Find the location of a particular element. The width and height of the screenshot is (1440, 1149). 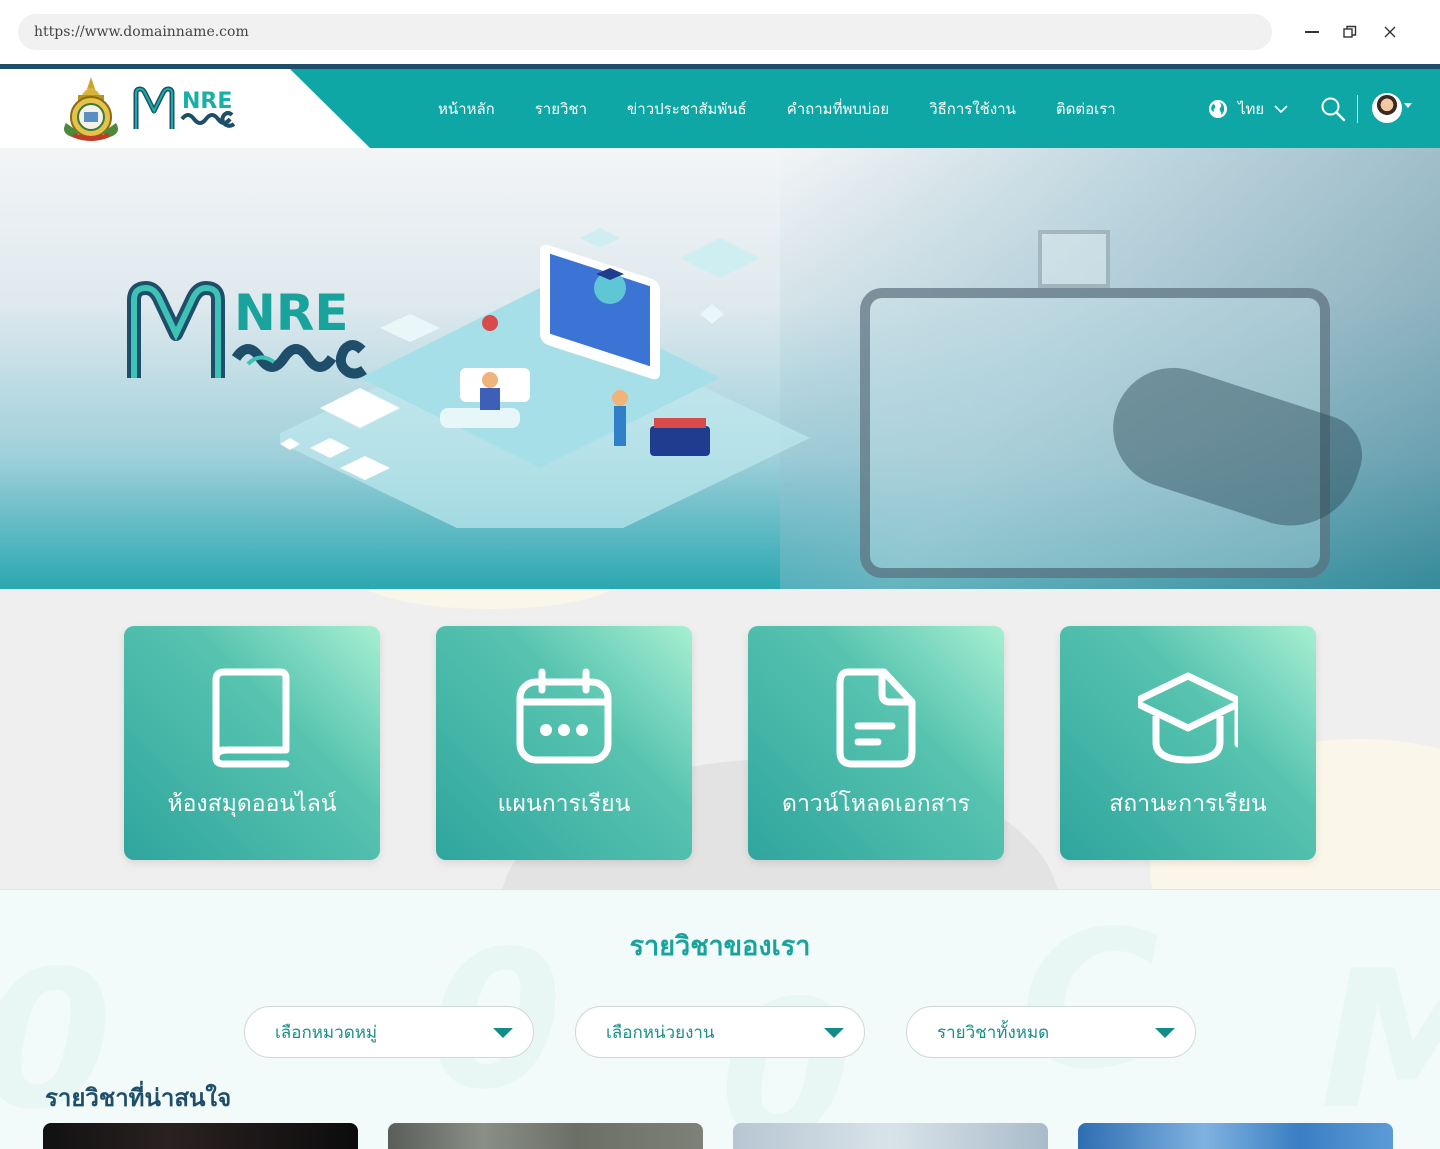

minimize-icon is located at coordinates (1312, 32).